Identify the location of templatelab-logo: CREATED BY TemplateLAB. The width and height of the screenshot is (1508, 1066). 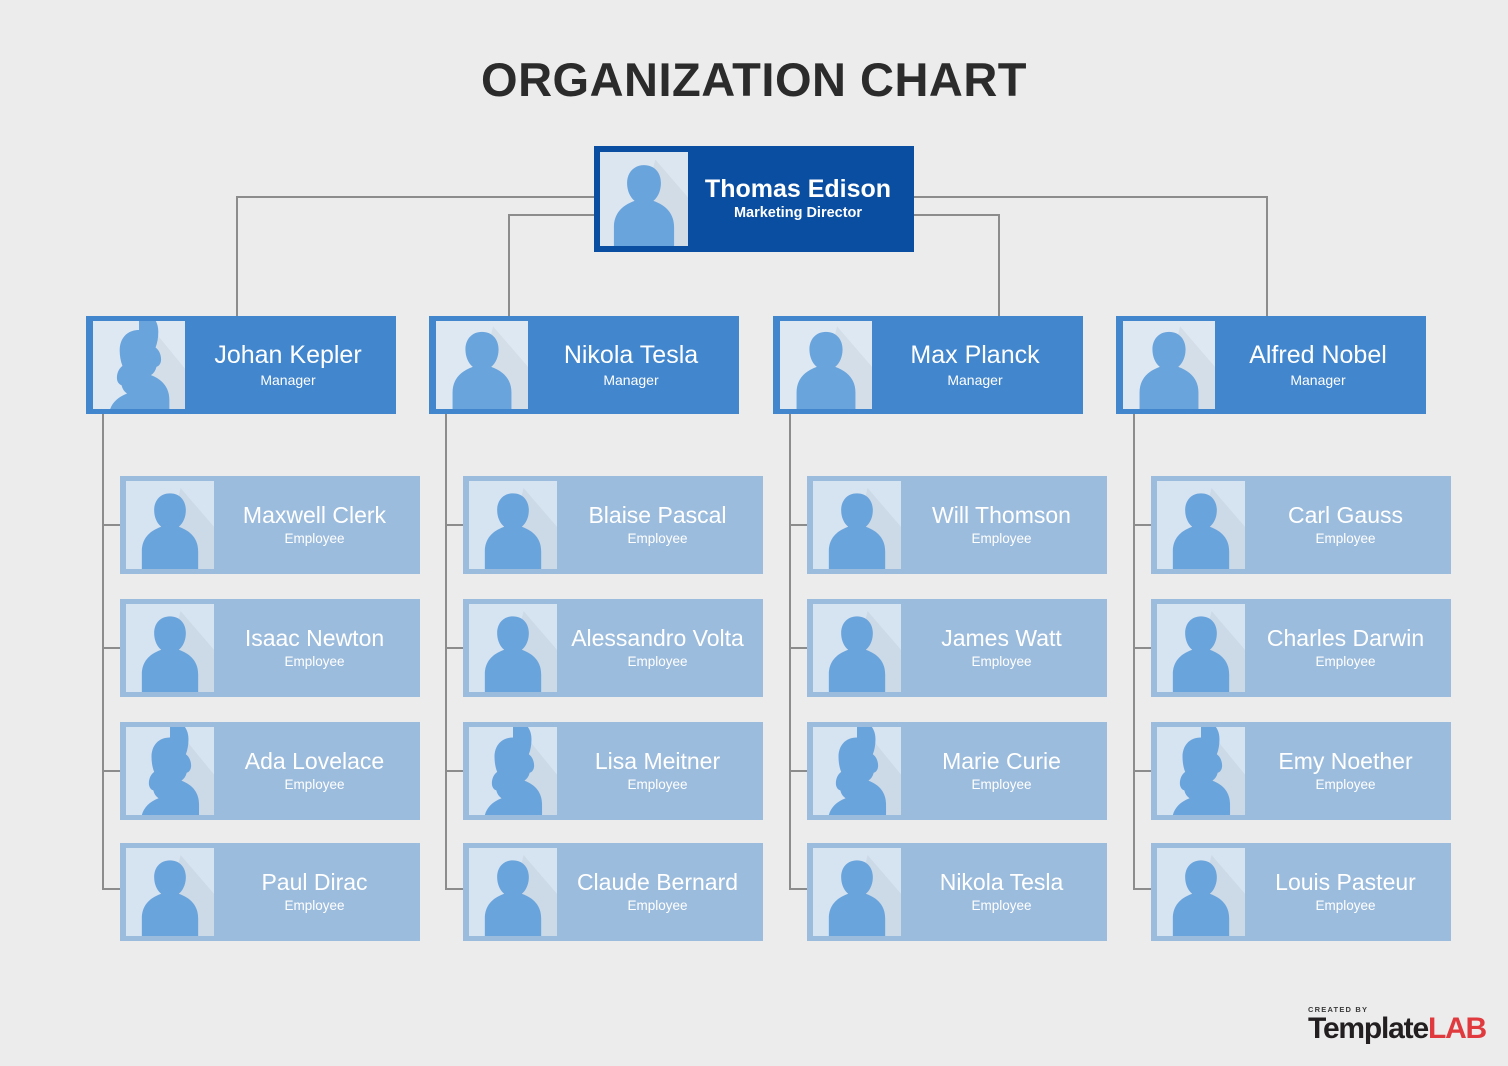
(1397, 1025).